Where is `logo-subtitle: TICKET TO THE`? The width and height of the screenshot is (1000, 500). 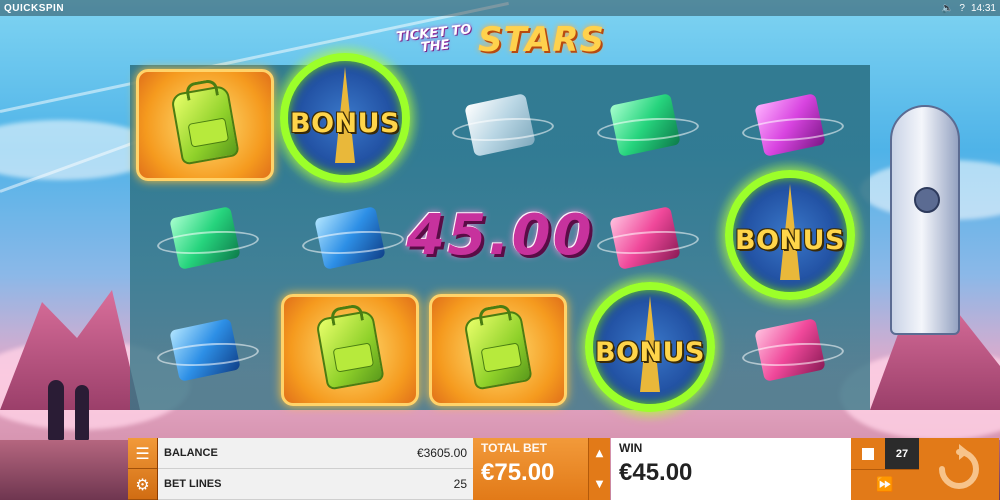
logo-subtitle: TICKET TO THE is located at coordinates (434, 39).